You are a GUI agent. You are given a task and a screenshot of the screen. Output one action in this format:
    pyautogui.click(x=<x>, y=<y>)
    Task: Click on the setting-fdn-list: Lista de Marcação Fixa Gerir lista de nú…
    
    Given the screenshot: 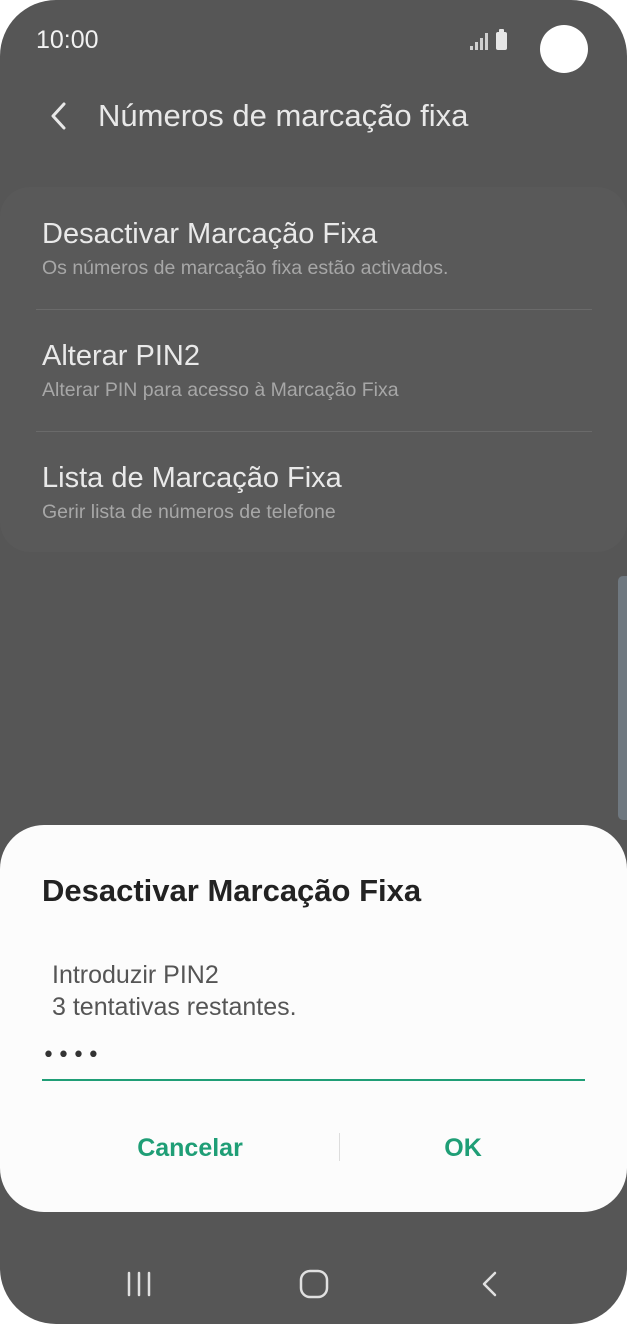 What is the action you would take?
    pyautogui.click(x=322, y=492)
    